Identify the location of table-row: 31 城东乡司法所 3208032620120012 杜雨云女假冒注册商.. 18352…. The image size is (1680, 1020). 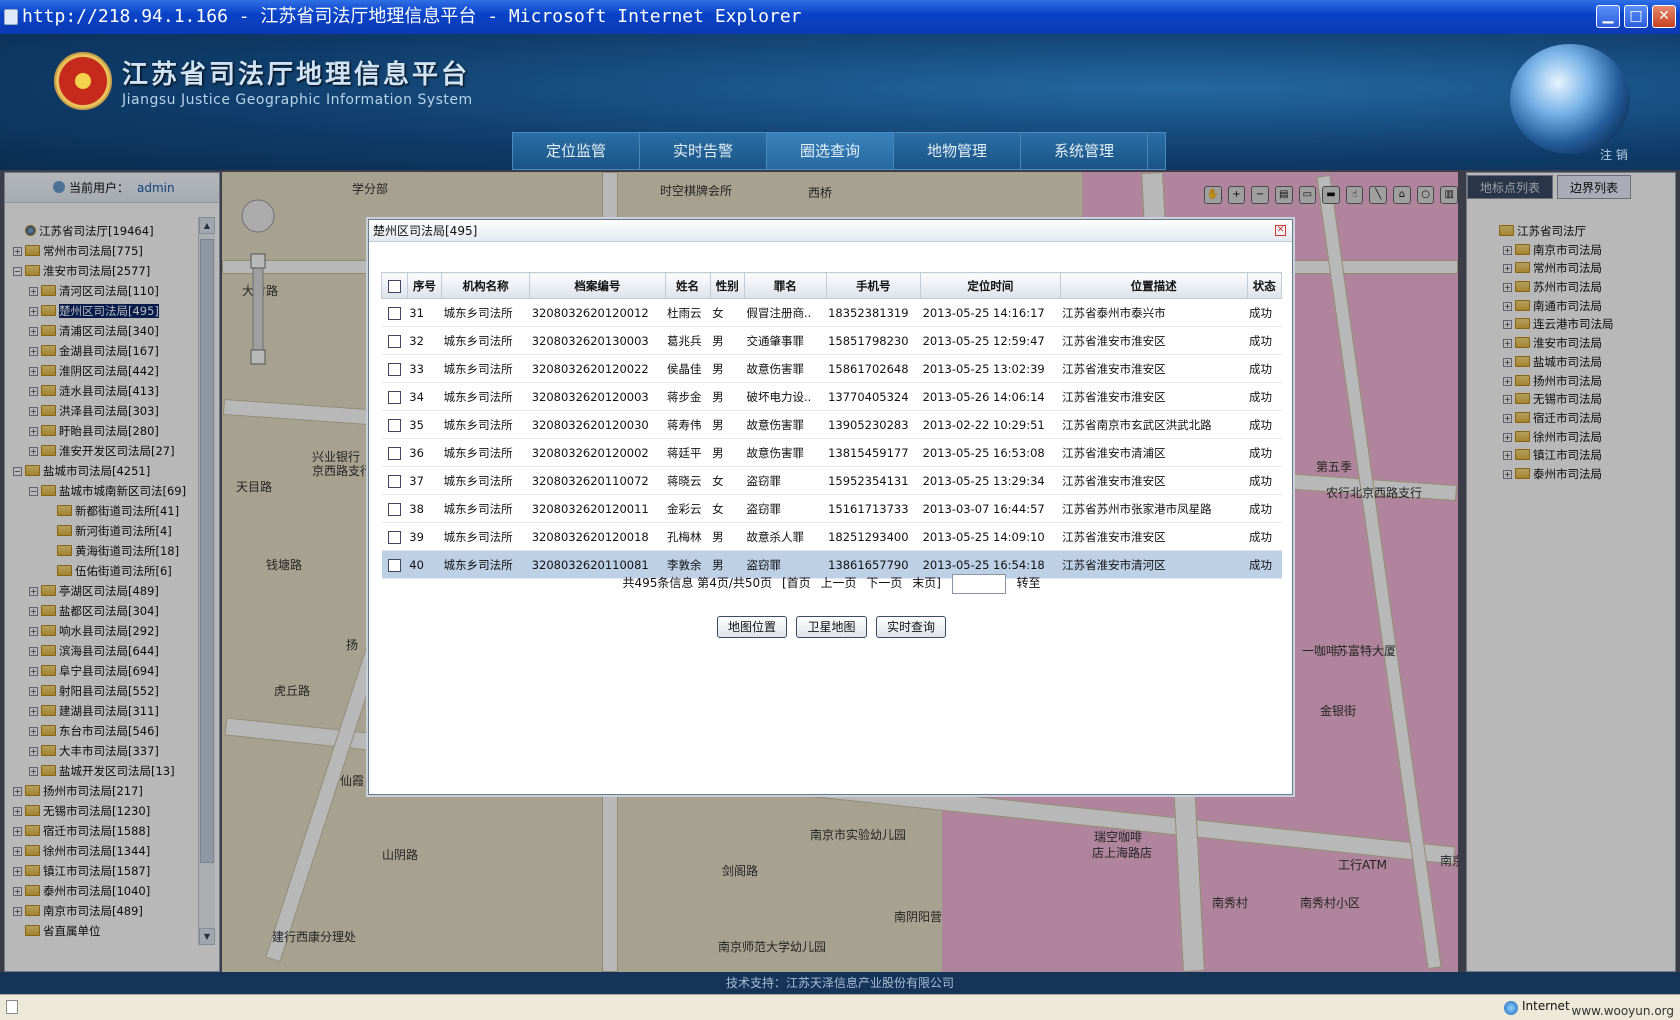
(831, 312).